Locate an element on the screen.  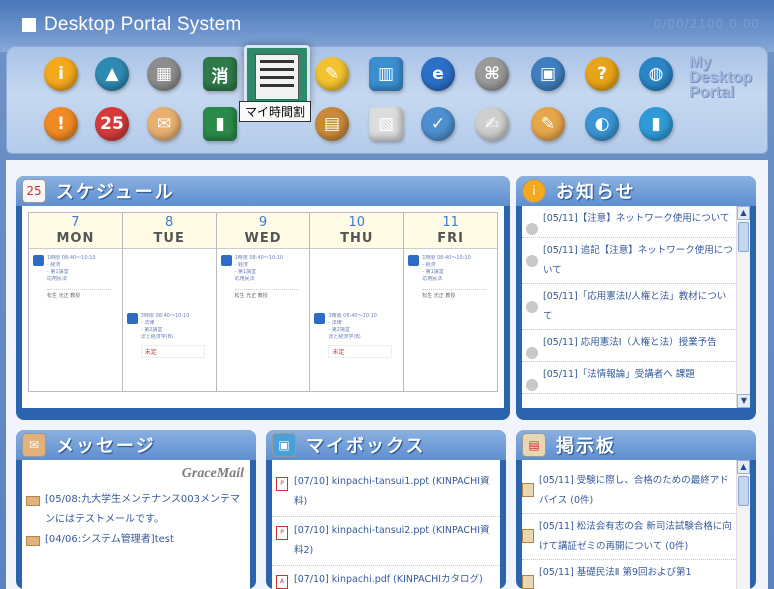
header-bar: Desktop Portal System 0/00/2100 0:00 is located at coordinates (387, 26).